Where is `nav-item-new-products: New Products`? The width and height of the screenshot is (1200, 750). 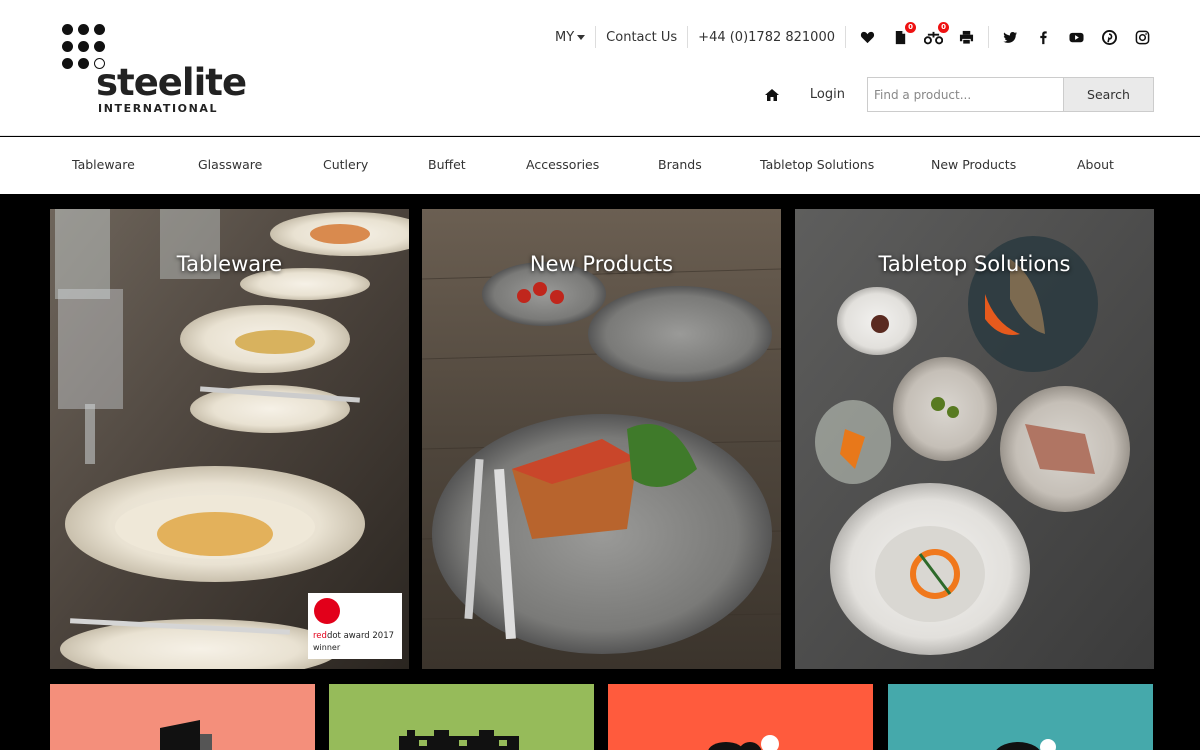
nav-item-new-products: New Products is located at coordinates (973, 164).